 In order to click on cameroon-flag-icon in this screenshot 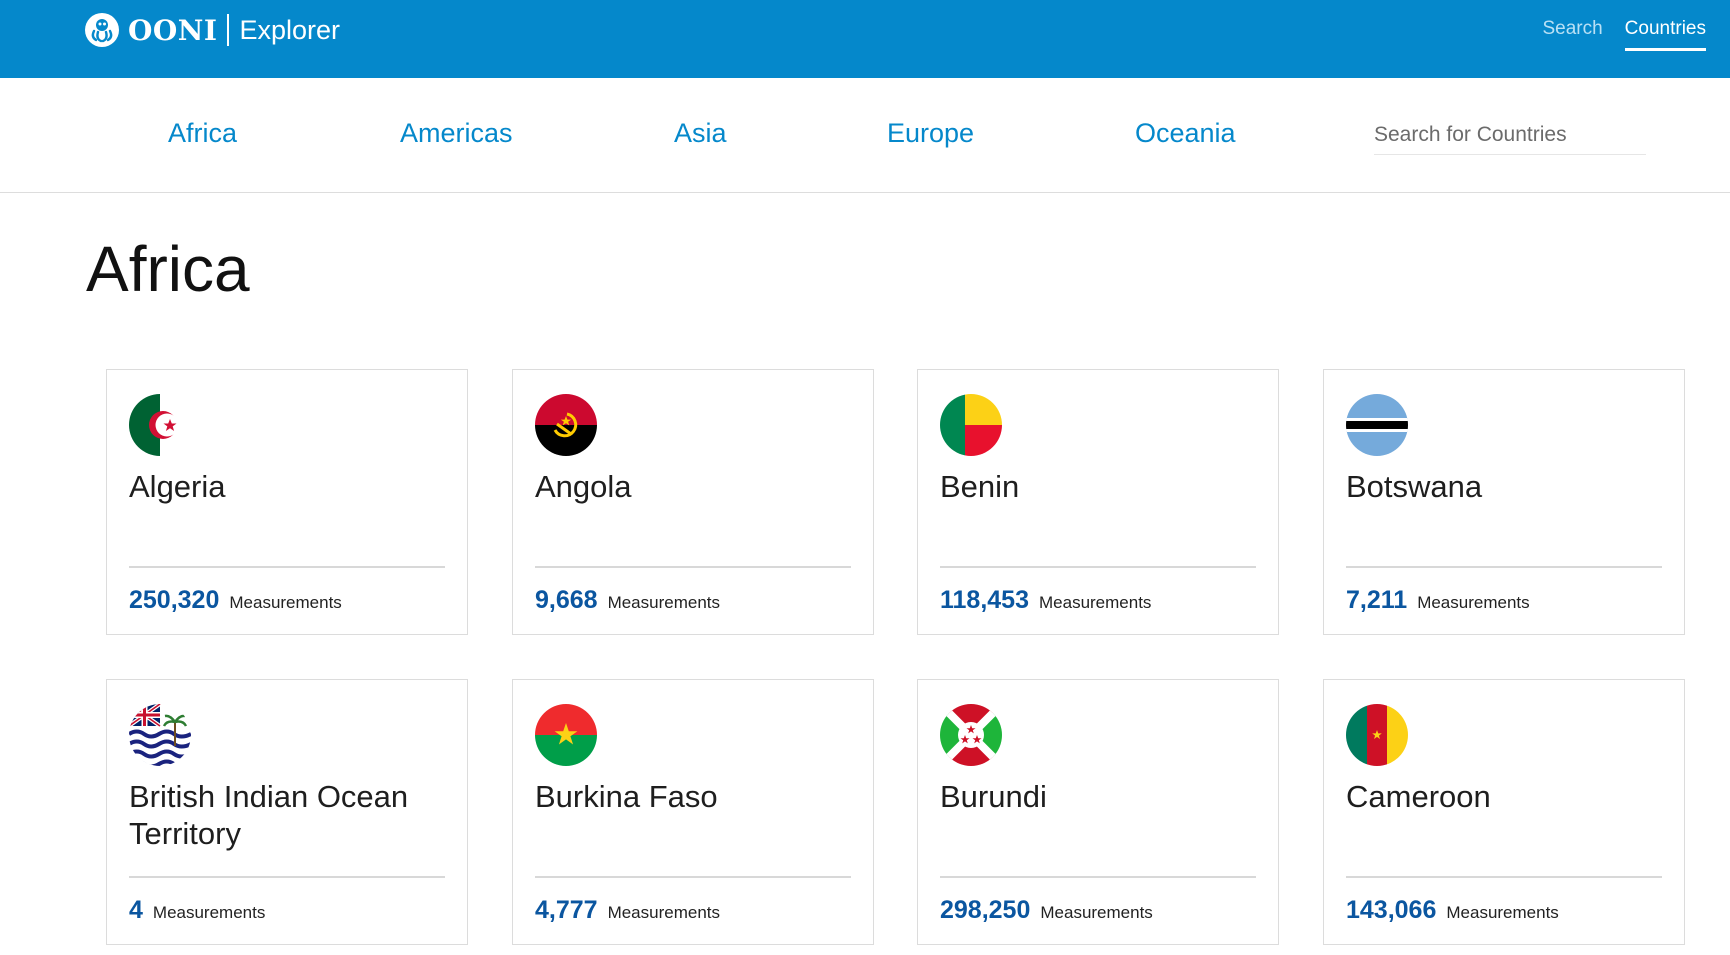, I will do `click(1377, 735)`.